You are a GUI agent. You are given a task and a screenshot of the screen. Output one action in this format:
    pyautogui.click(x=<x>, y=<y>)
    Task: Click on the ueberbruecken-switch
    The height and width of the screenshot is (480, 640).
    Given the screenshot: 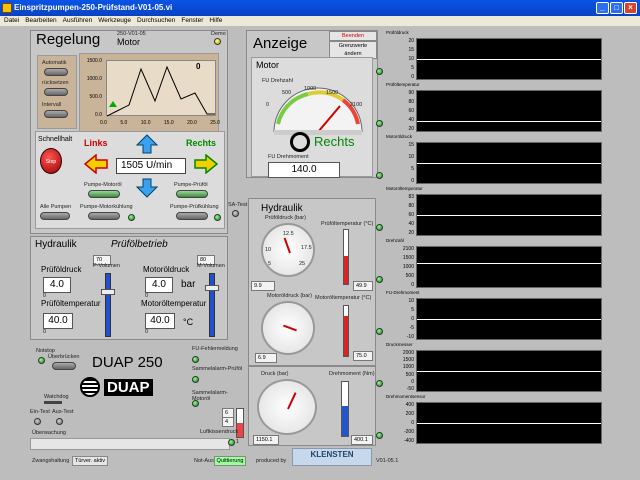 What is the action you would take?
    pyautogui.click(x=64, y=366)
    